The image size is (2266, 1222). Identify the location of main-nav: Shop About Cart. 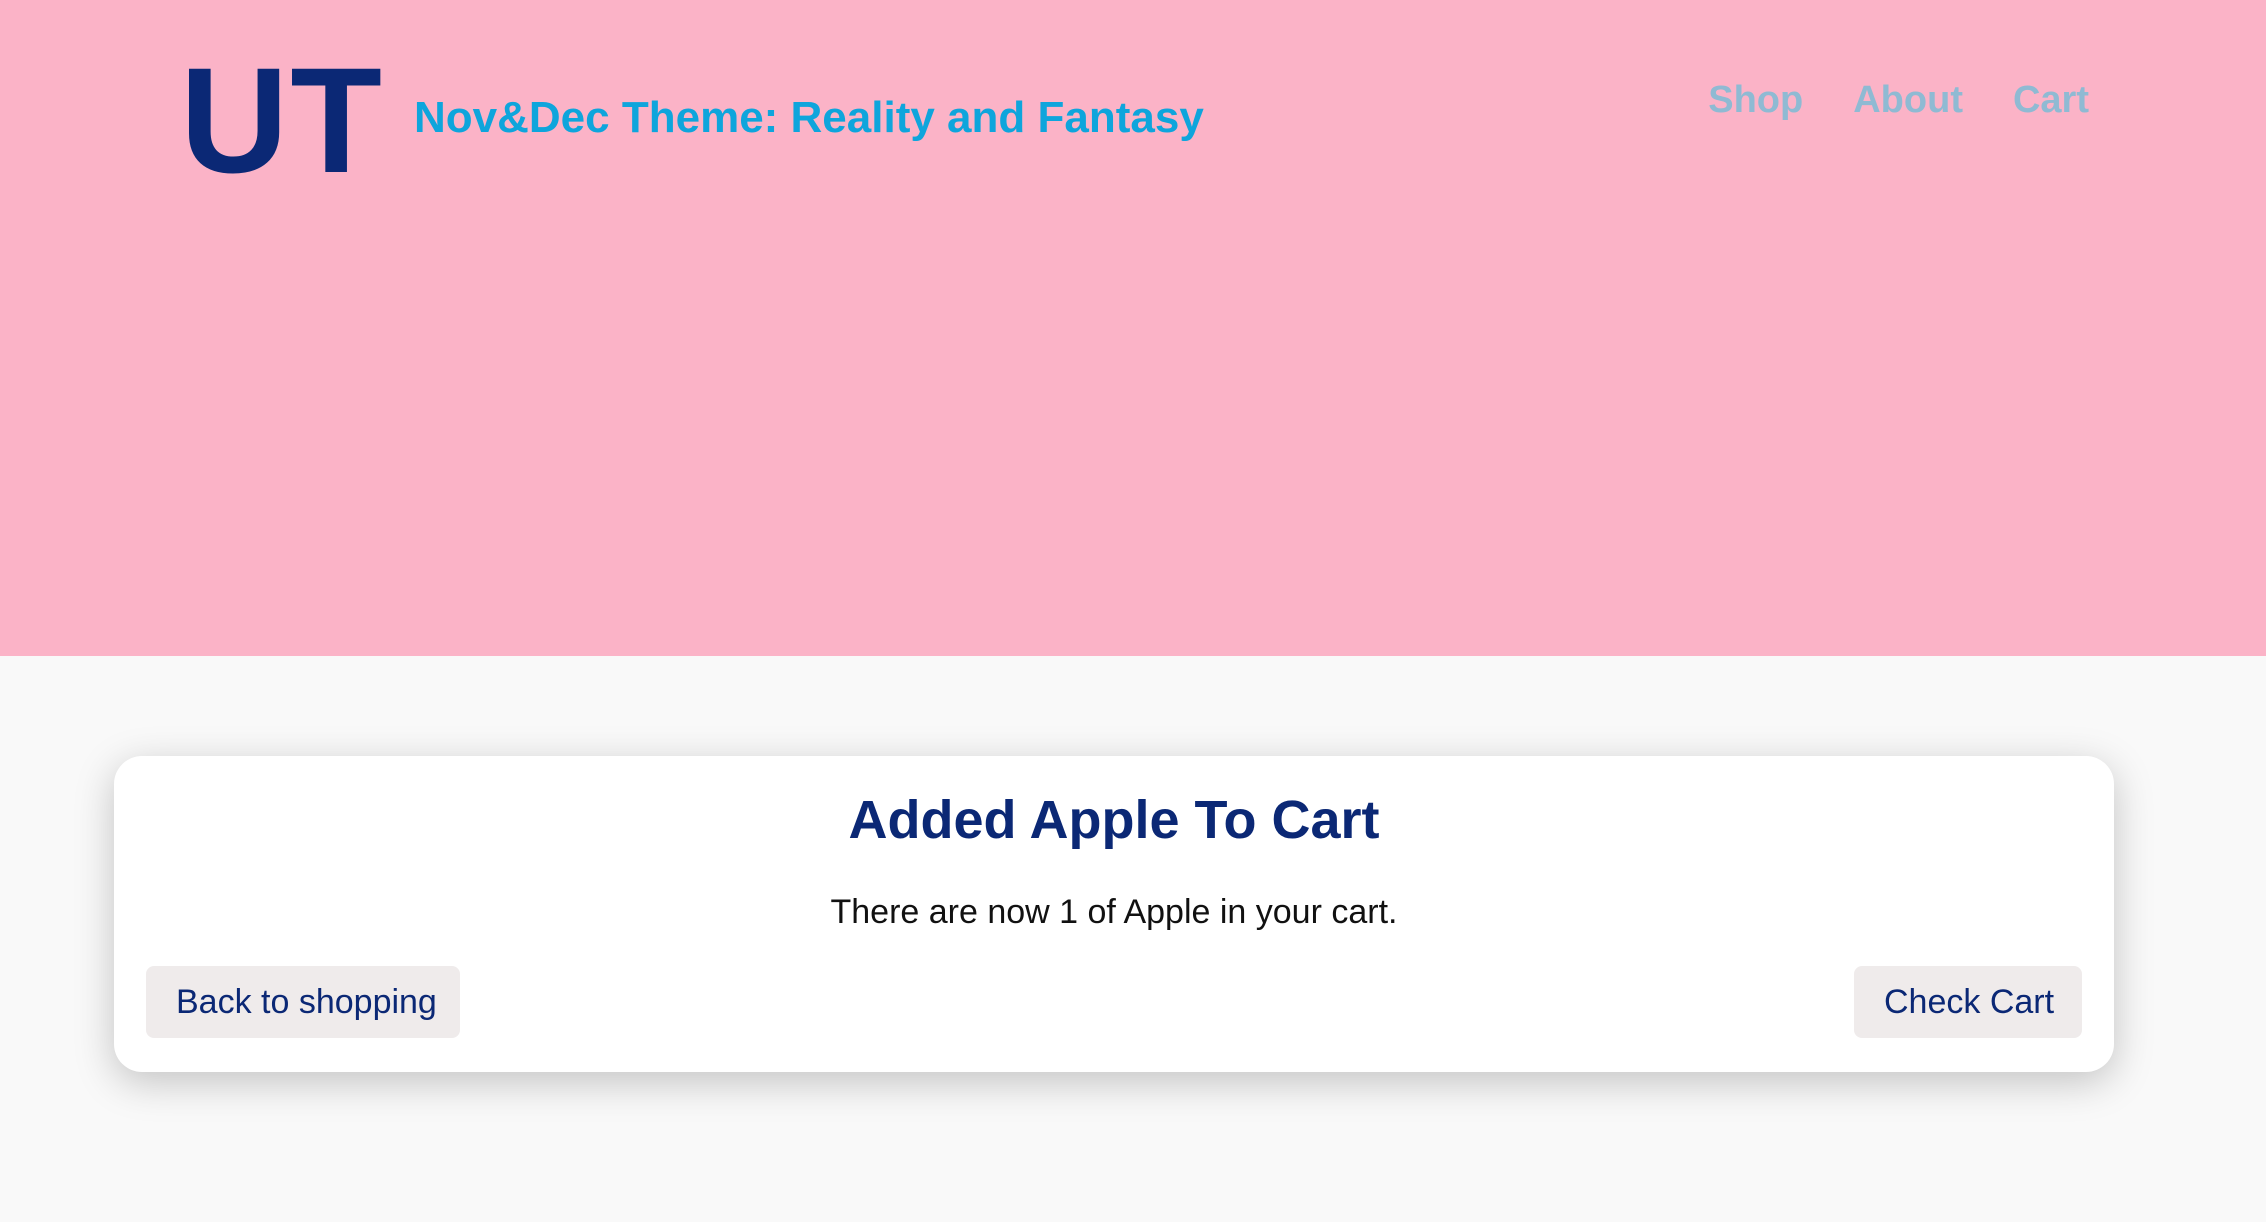
(1898, 100).